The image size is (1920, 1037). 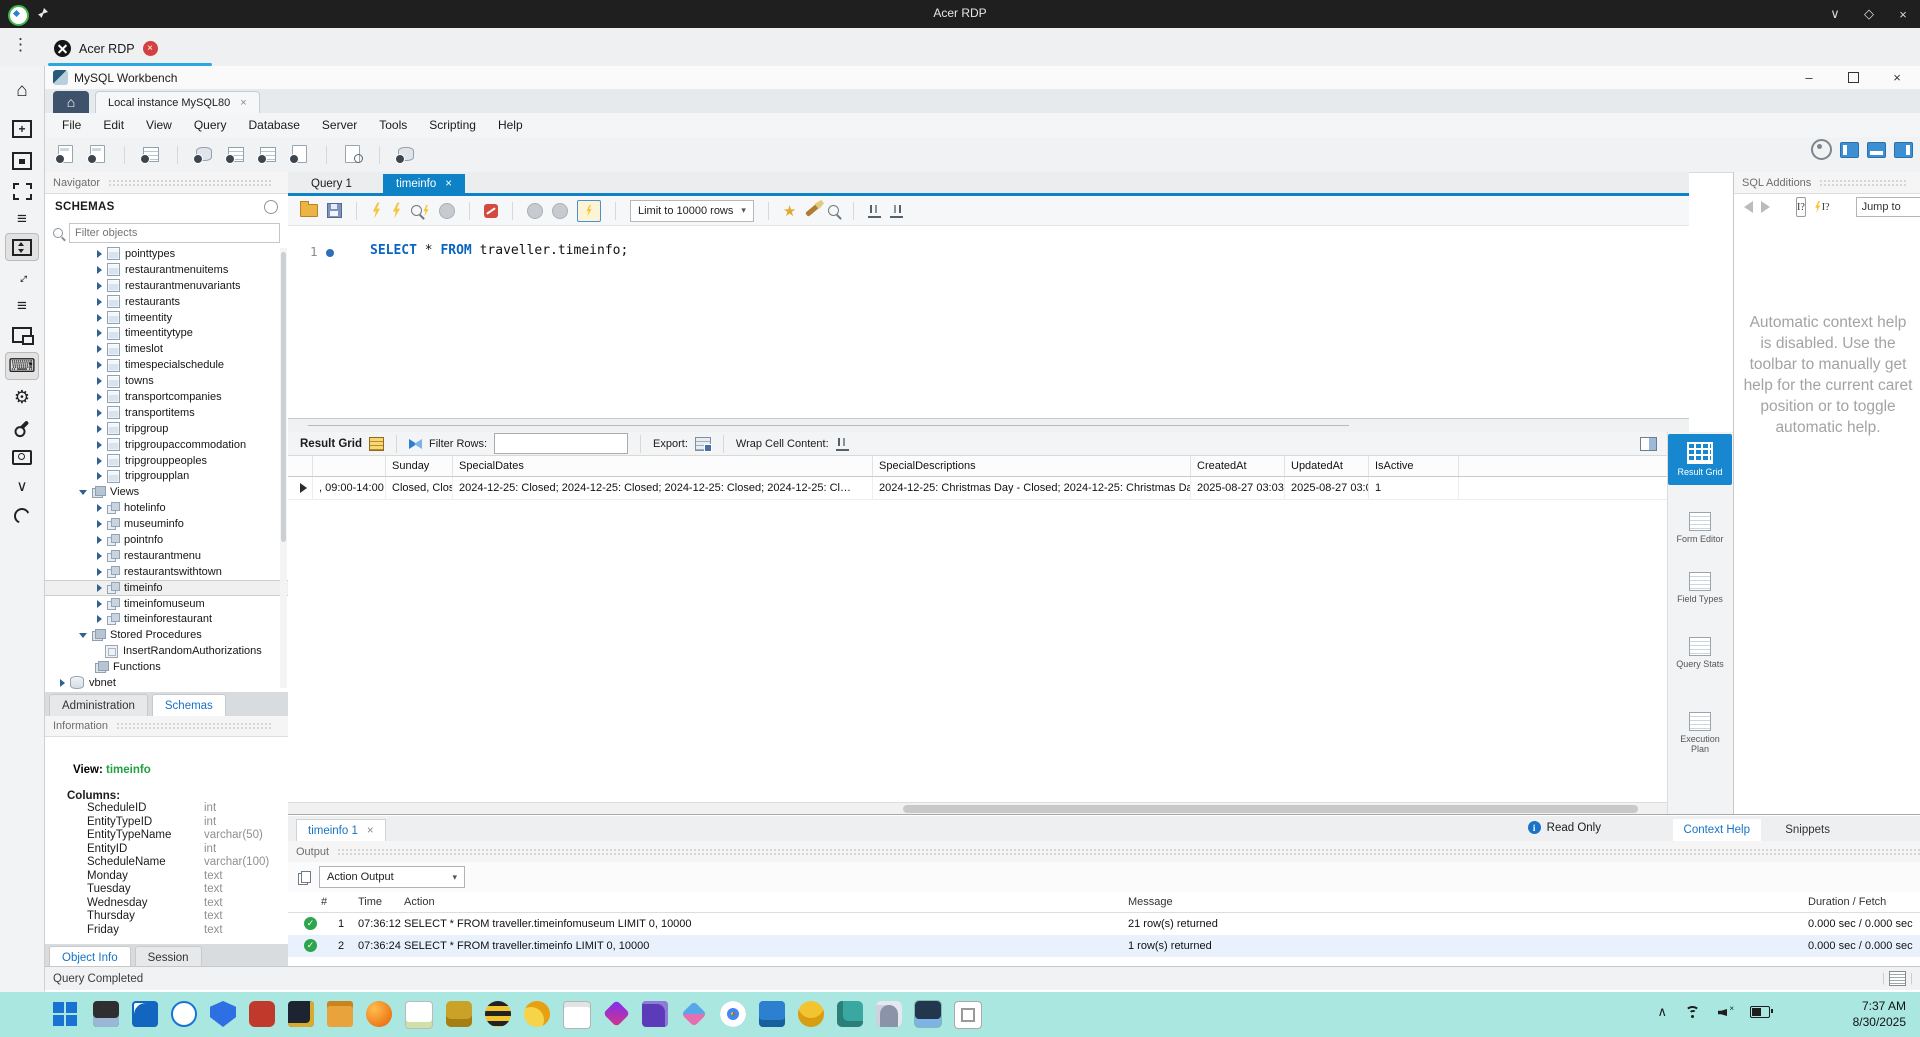 I want to click on stop-execution-icon, so click(x=447, y=210).